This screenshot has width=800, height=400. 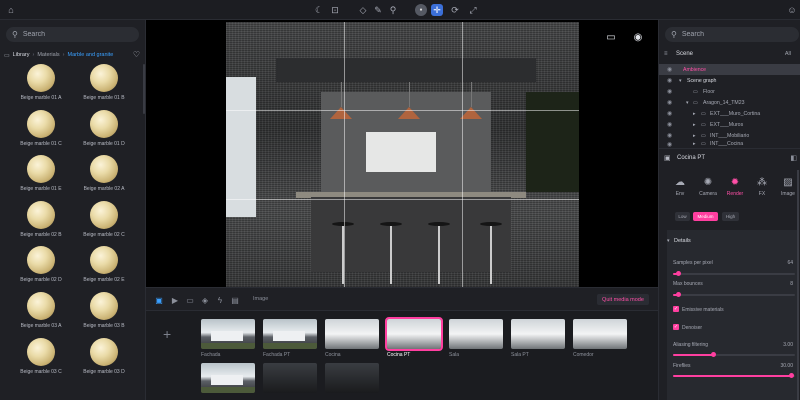 I want to click on user-icon: ☺, so click(x=792, y=10).